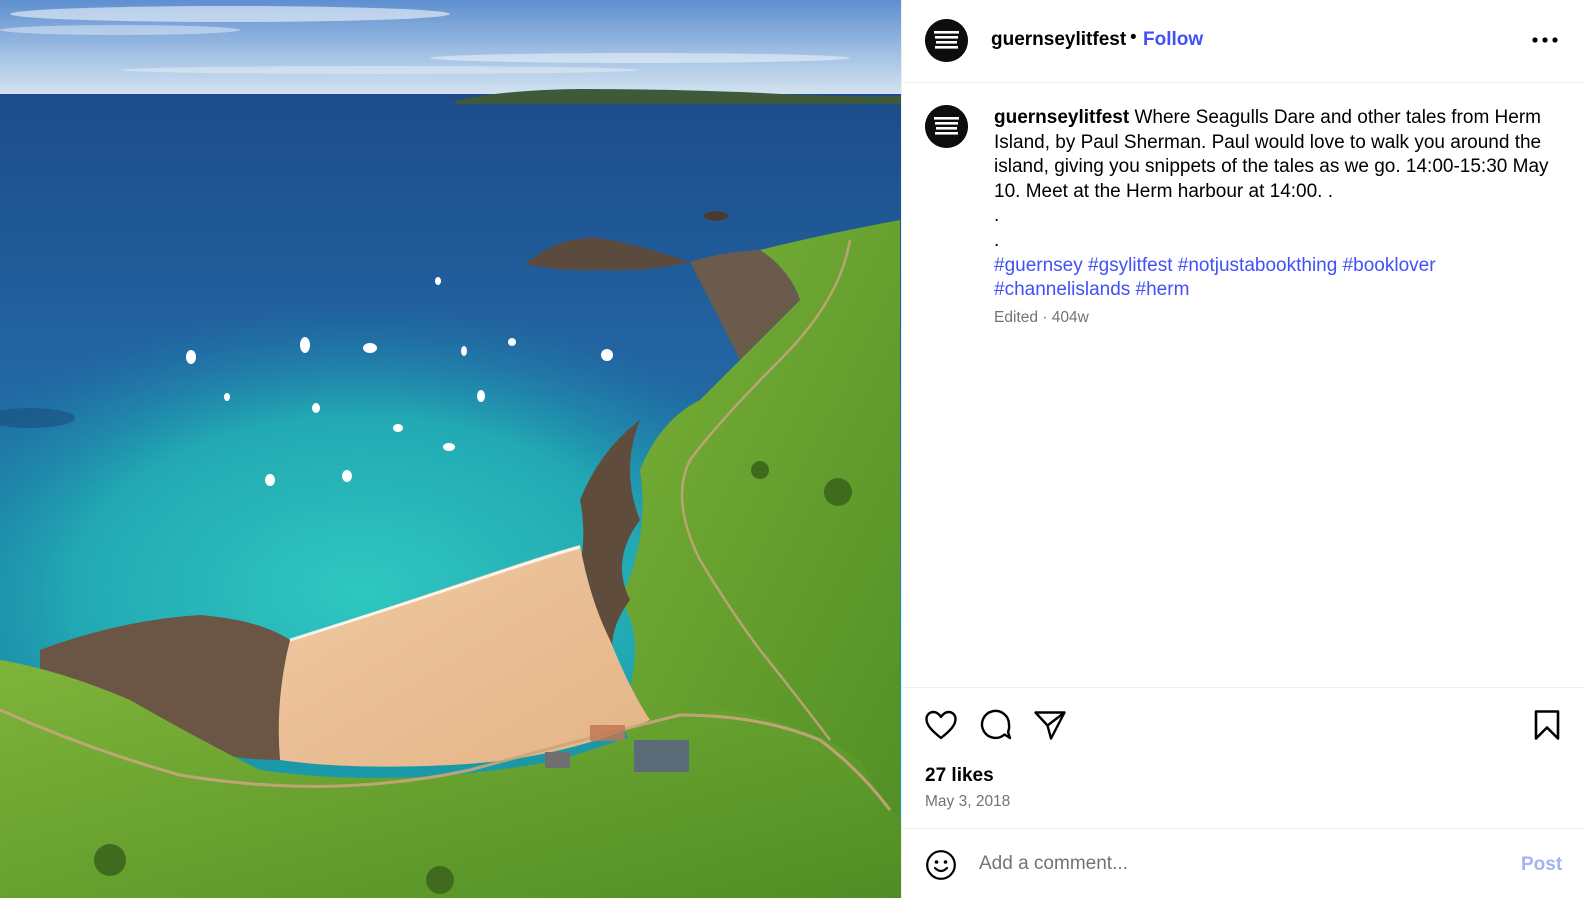 The image size is (1584, 898). Describe the element at coordinates (941, 865) in the screenshot. I see `smiley-icon` at that location.